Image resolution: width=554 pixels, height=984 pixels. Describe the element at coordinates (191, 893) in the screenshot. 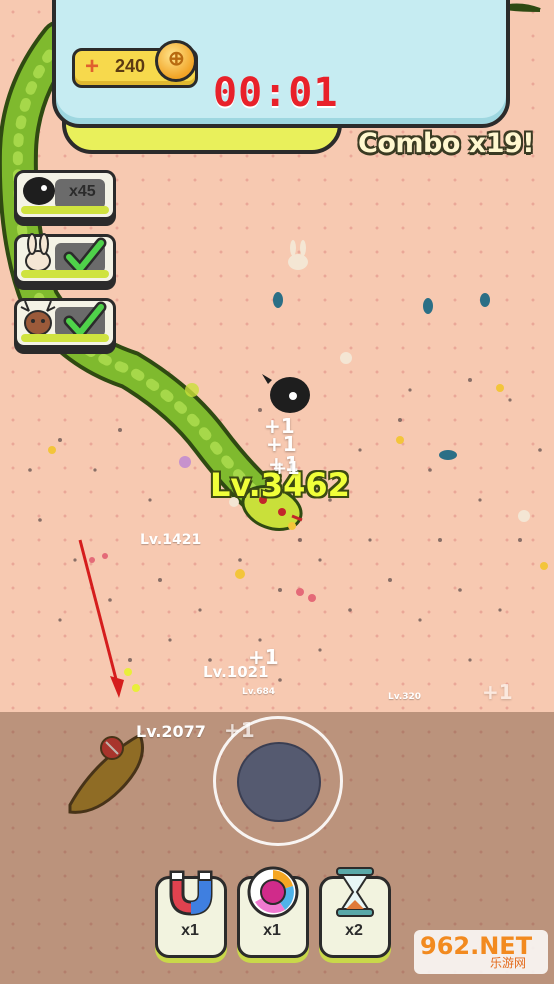

I see `magnet-icon` at that location.